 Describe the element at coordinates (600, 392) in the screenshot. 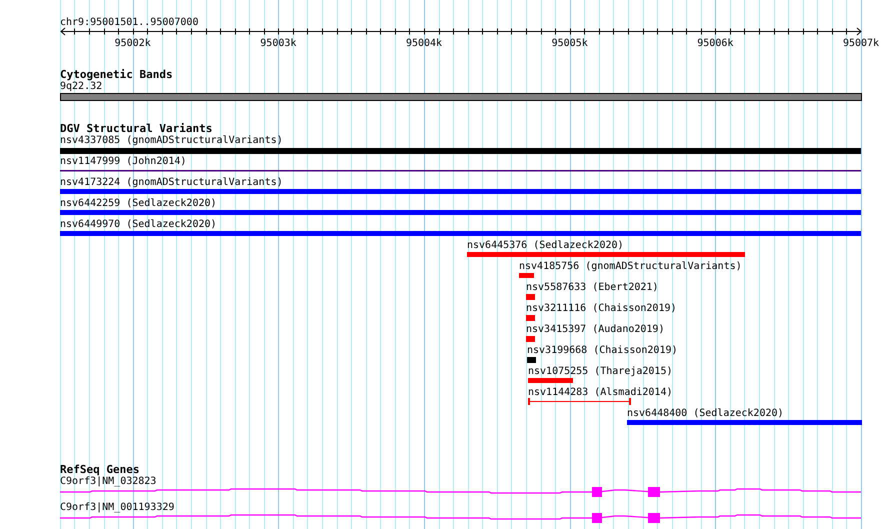

I see `feature-label: nsv1144283 (Alsmadi2014)` at that location.